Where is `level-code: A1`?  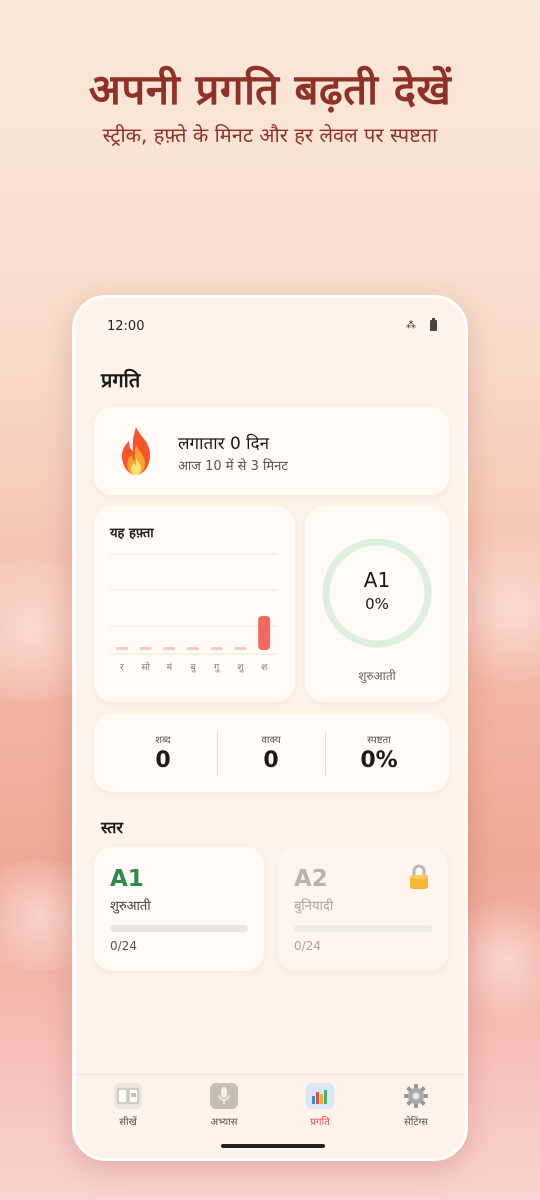 level-code: A1 is located at coordinates (127, 879).